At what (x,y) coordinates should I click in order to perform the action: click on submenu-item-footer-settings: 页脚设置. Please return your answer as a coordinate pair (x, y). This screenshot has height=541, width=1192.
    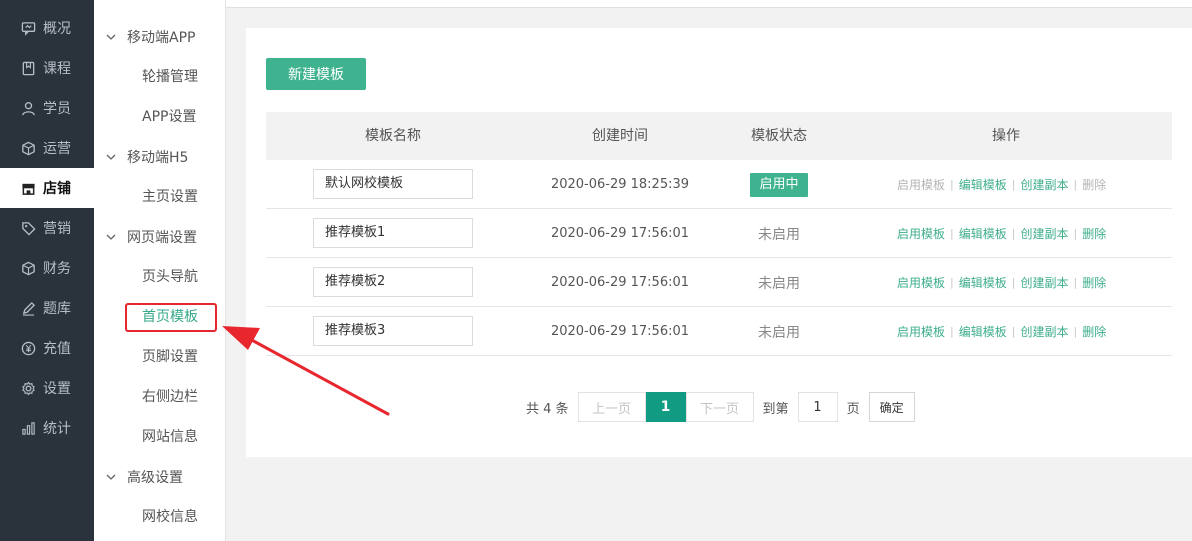
    Looking at the image, I should click on (170, 357).